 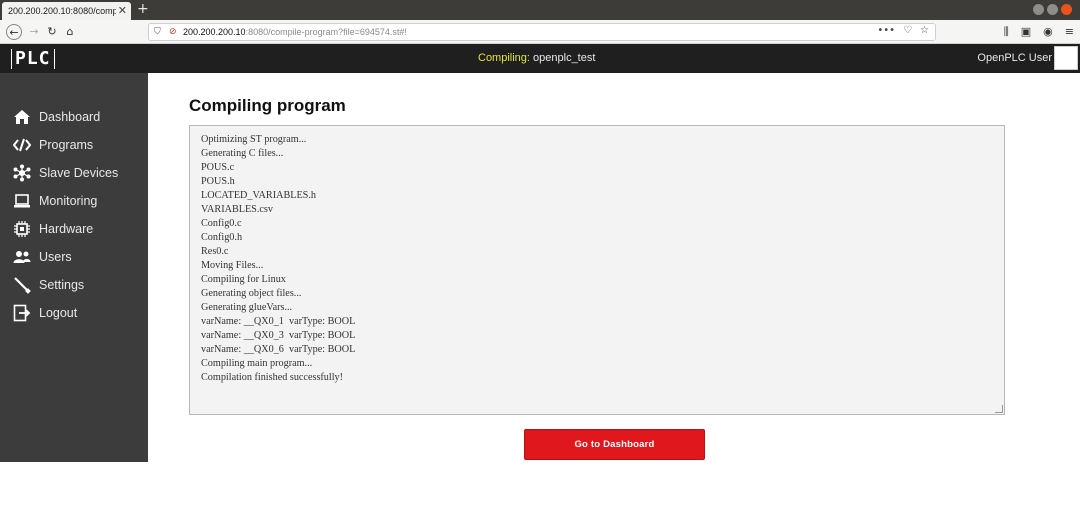 I want to click on log-line: POUS.h, so click(x=218, y=181).